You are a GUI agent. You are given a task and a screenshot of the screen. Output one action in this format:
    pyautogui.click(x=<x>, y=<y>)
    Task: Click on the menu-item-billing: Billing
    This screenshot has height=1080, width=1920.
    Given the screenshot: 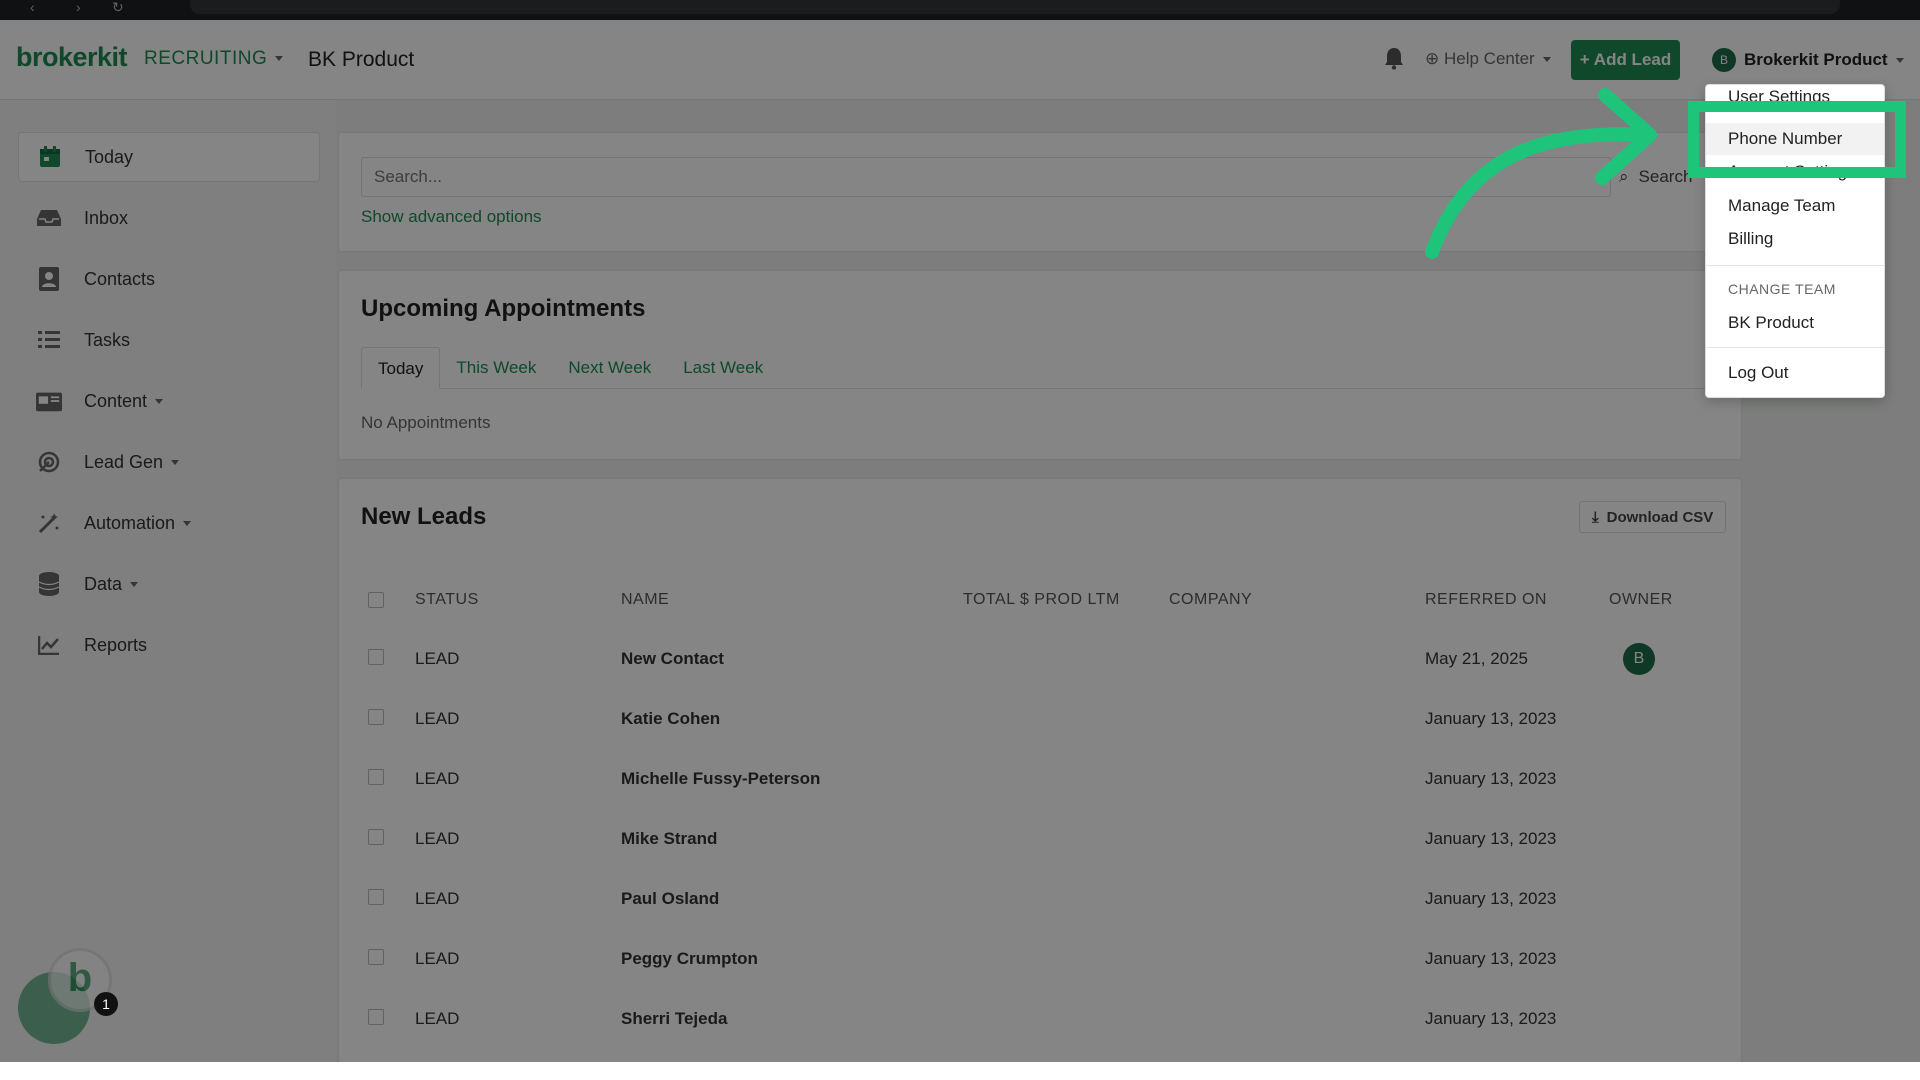 What is the action you would take?
    pyautogui.click(x=1795, y=239)
    